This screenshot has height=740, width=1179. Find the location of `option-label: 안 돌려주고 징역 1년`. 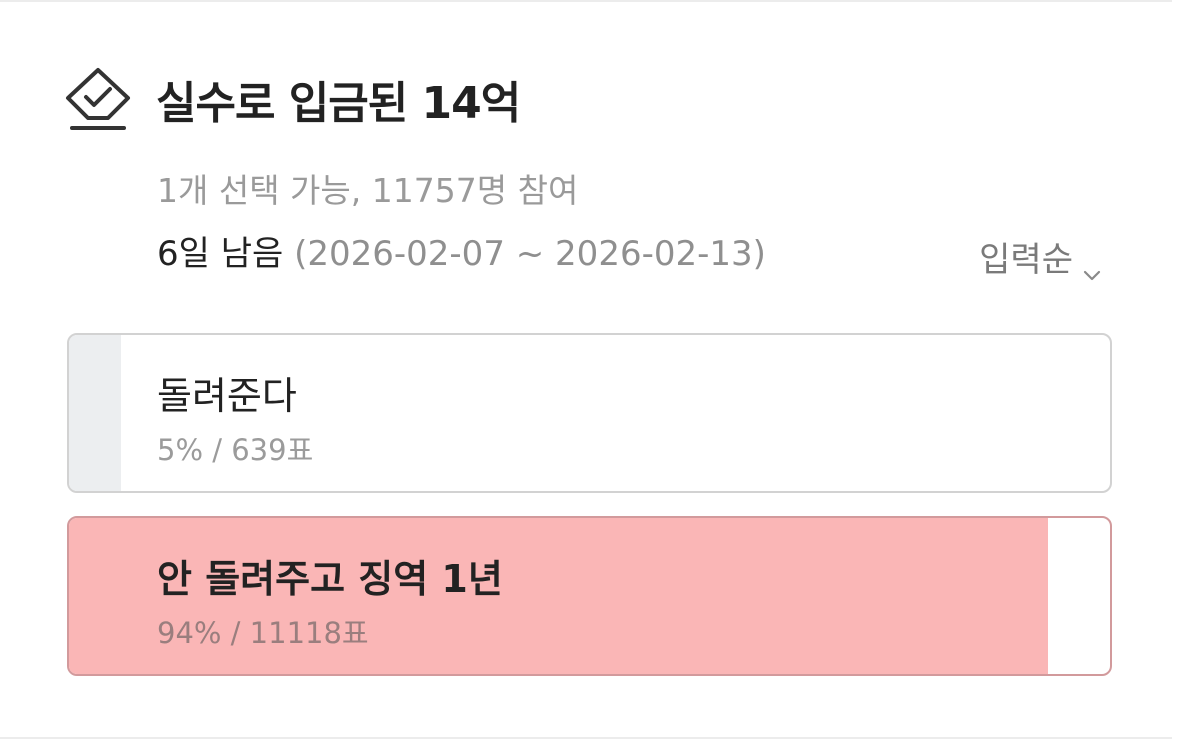

option-label: 안 돌려주고 징역 1년 is located at coordinates (330, 579).